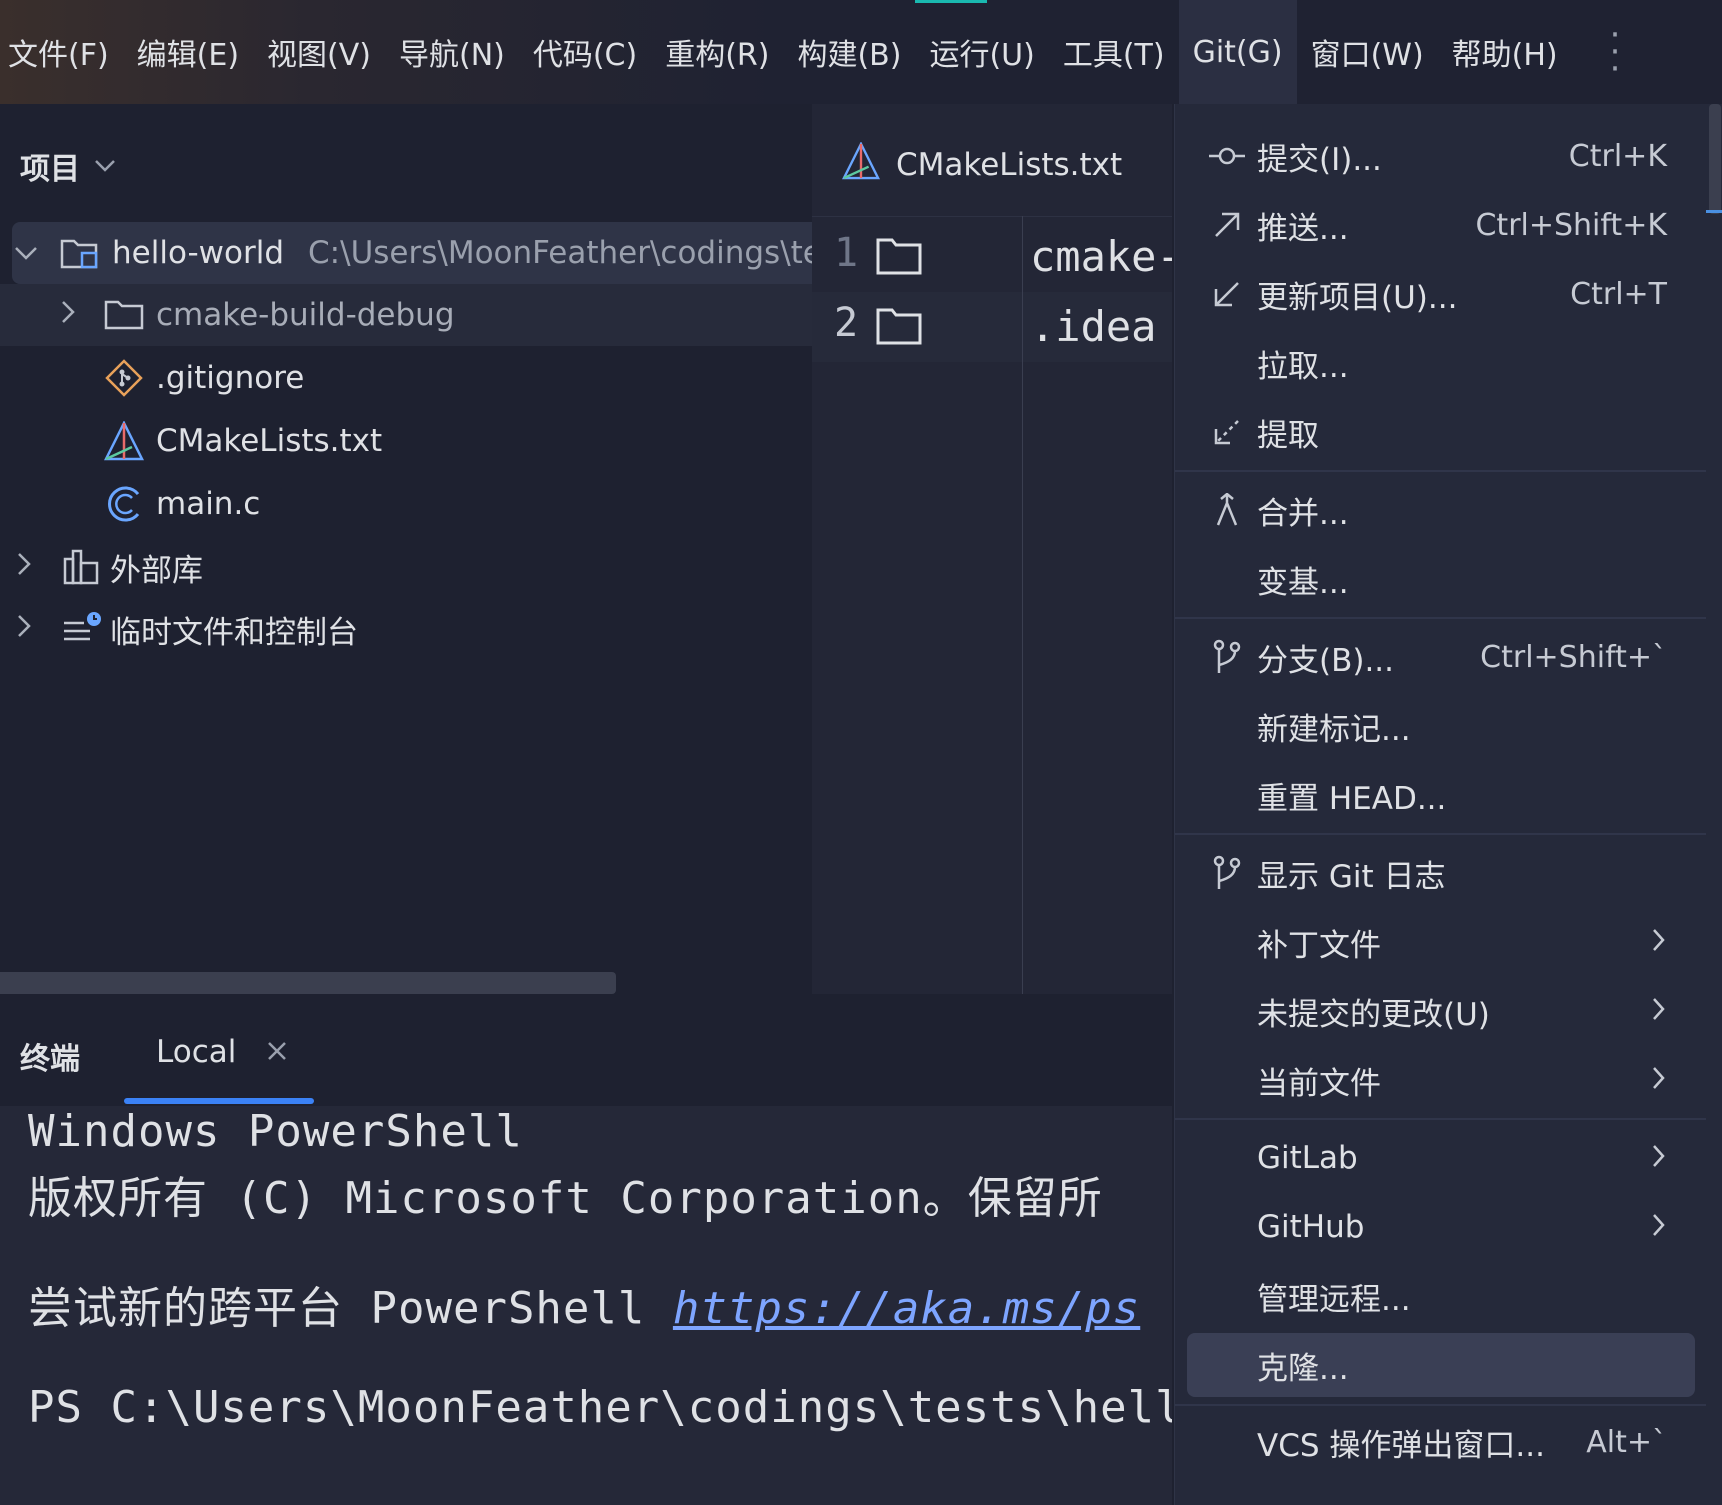  Describe the element at coordinates (992, 327) in the screenshot. I see `editor-line: 2 .idea` at that location.